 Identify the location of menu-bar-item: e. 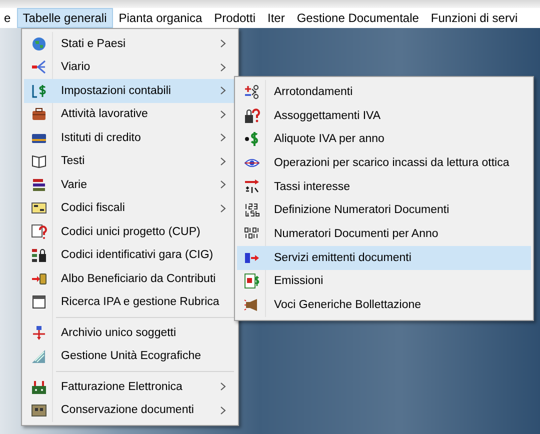
(8, 18).